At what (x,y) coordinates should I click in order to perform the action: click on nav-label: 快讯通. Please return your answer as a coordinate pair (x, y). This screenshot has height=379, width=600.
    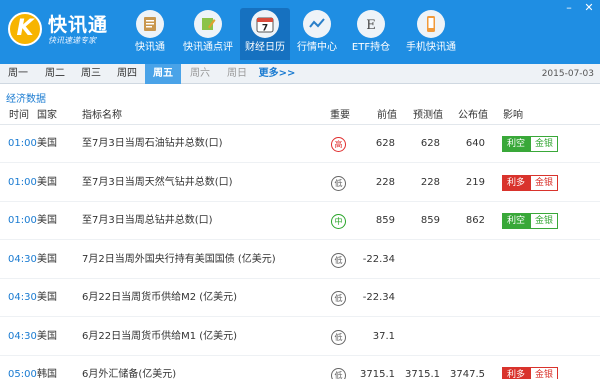
    Looking at the image, I should click on (150, 47).